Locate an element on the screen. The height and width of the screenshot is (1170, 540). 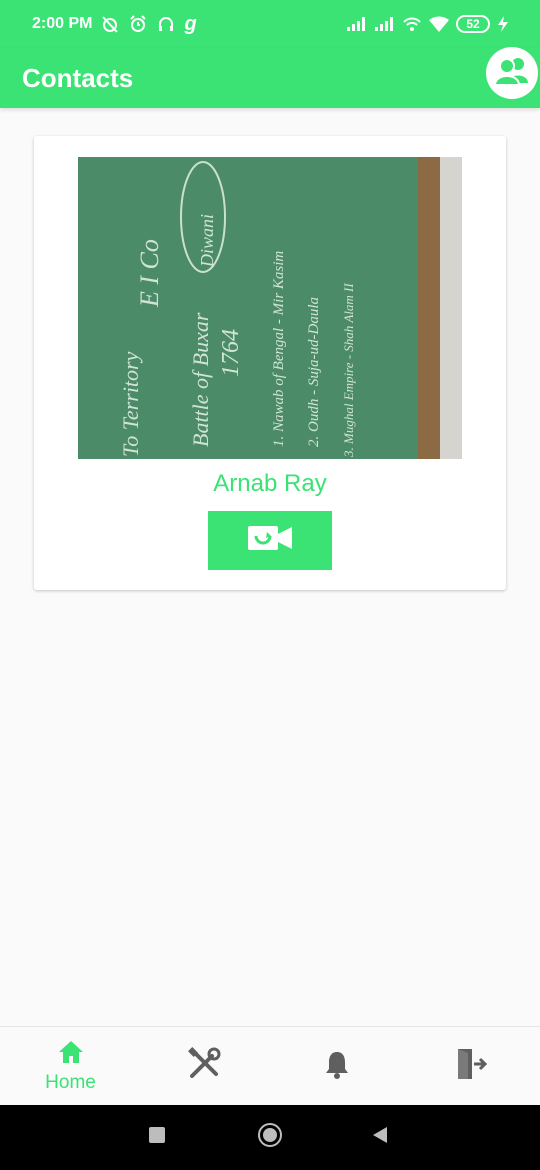
alarm-off-icon is located at coordinates (110, 24).